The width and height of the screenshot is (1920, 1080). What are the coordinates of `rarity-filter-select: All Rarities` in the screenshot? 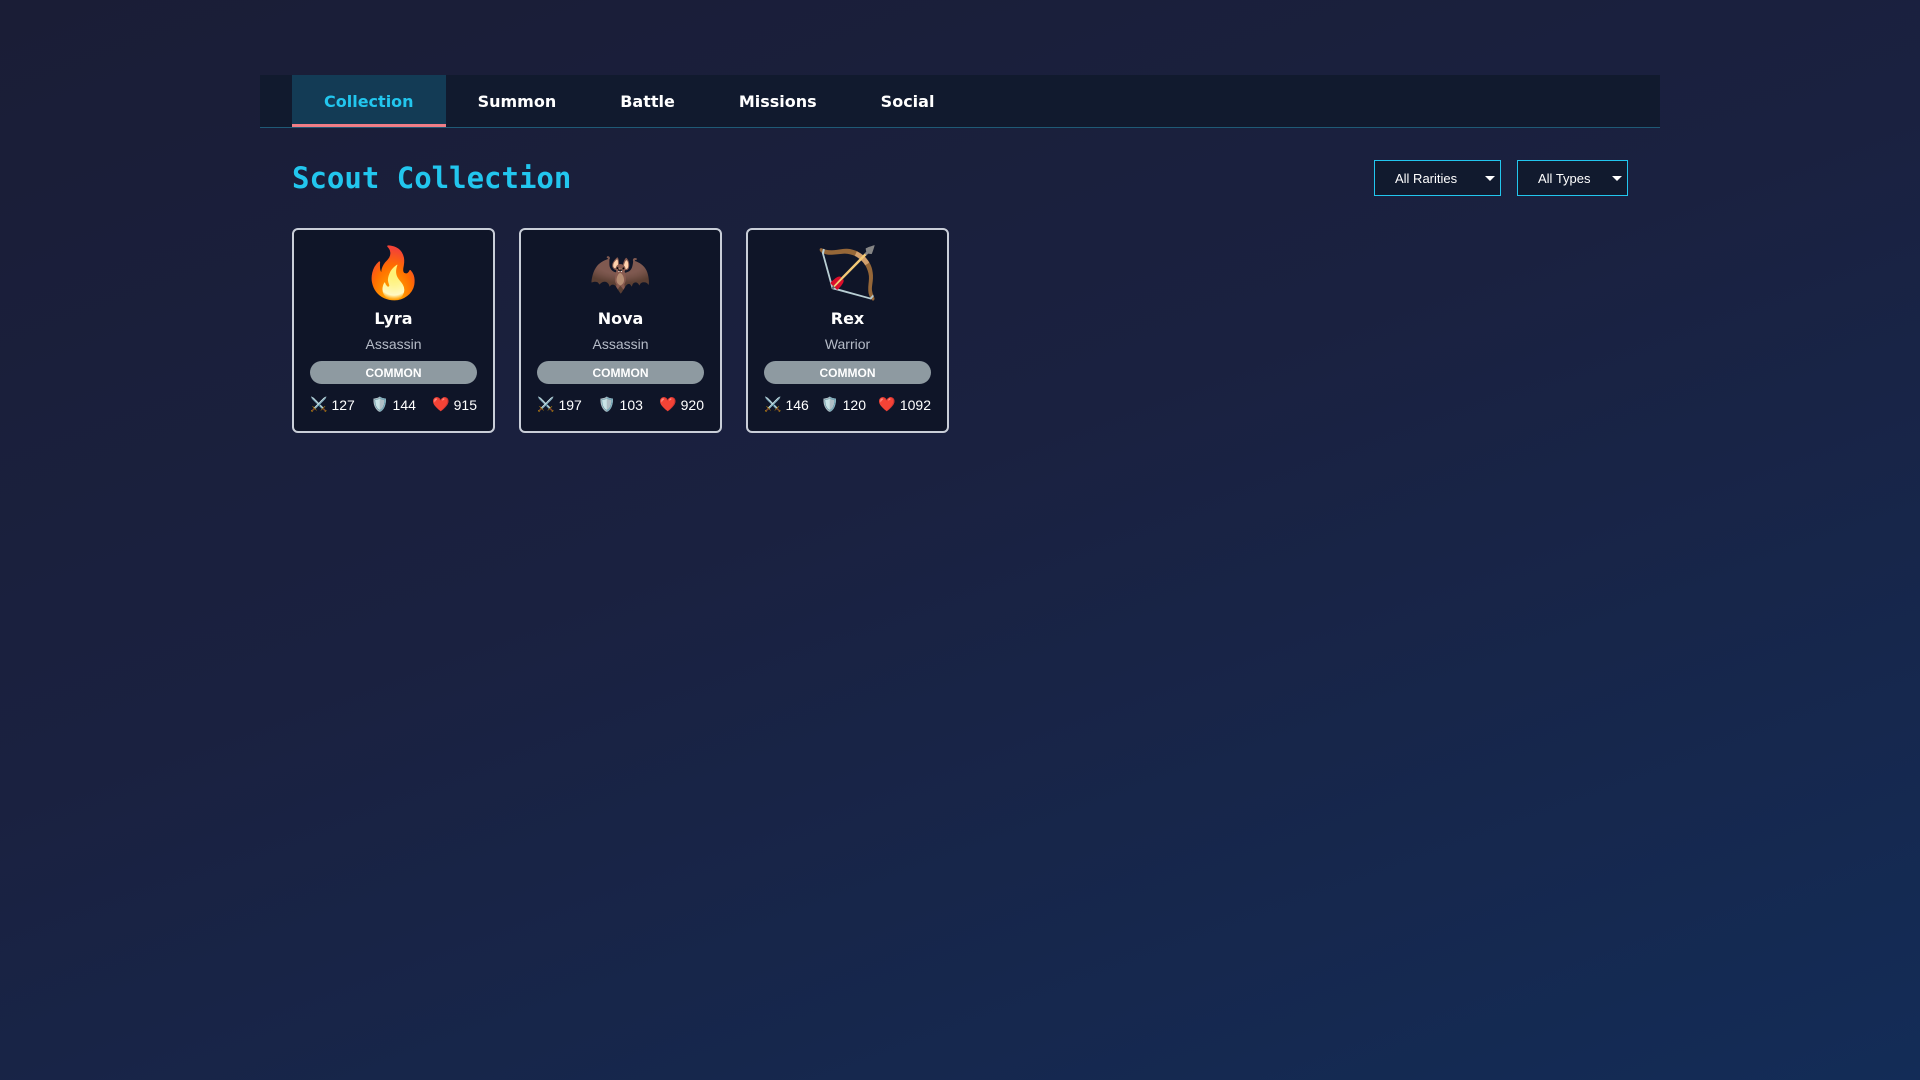 It's located at (1437, 178).